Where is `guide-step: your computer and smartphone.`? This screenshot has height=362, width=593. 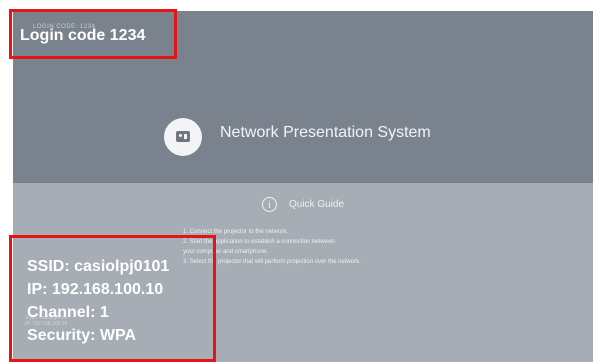 guide-step: your computer and smartphone. is located at coordinates (226, 252).